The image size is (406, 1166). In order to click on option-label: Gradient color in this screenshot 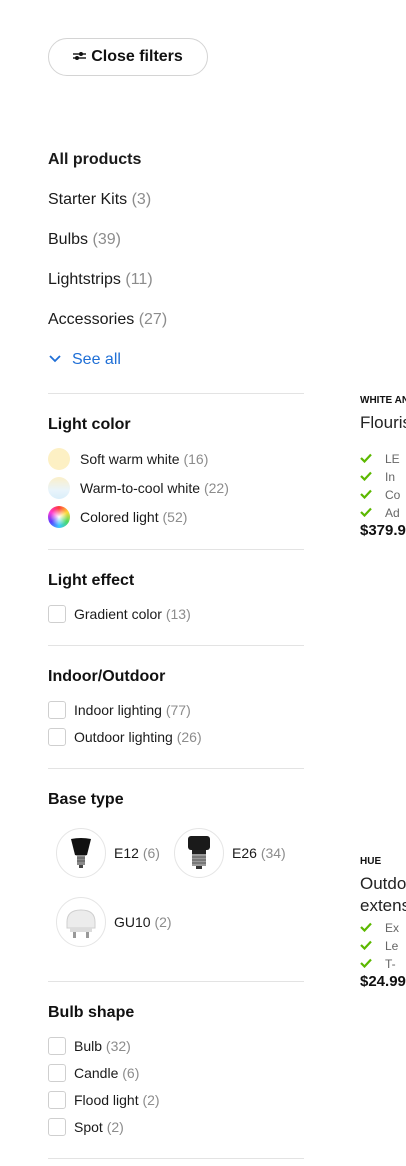, I will do `click(118, 614)`.